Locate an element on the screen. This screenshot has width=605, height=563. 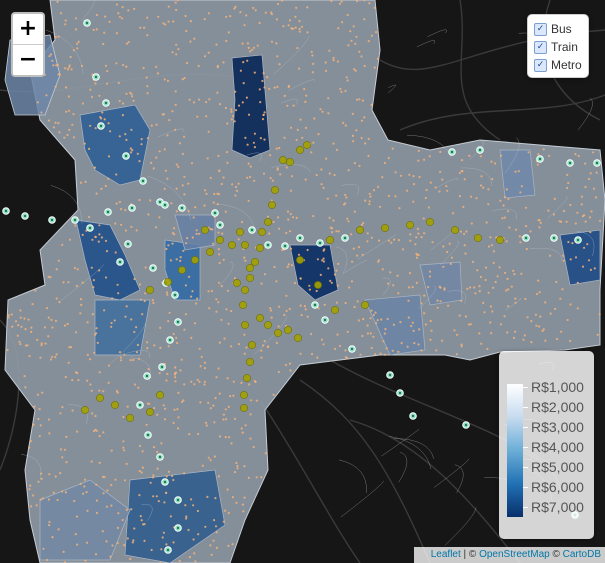
zoom-out-button: − is located at coordinates (28, 59).